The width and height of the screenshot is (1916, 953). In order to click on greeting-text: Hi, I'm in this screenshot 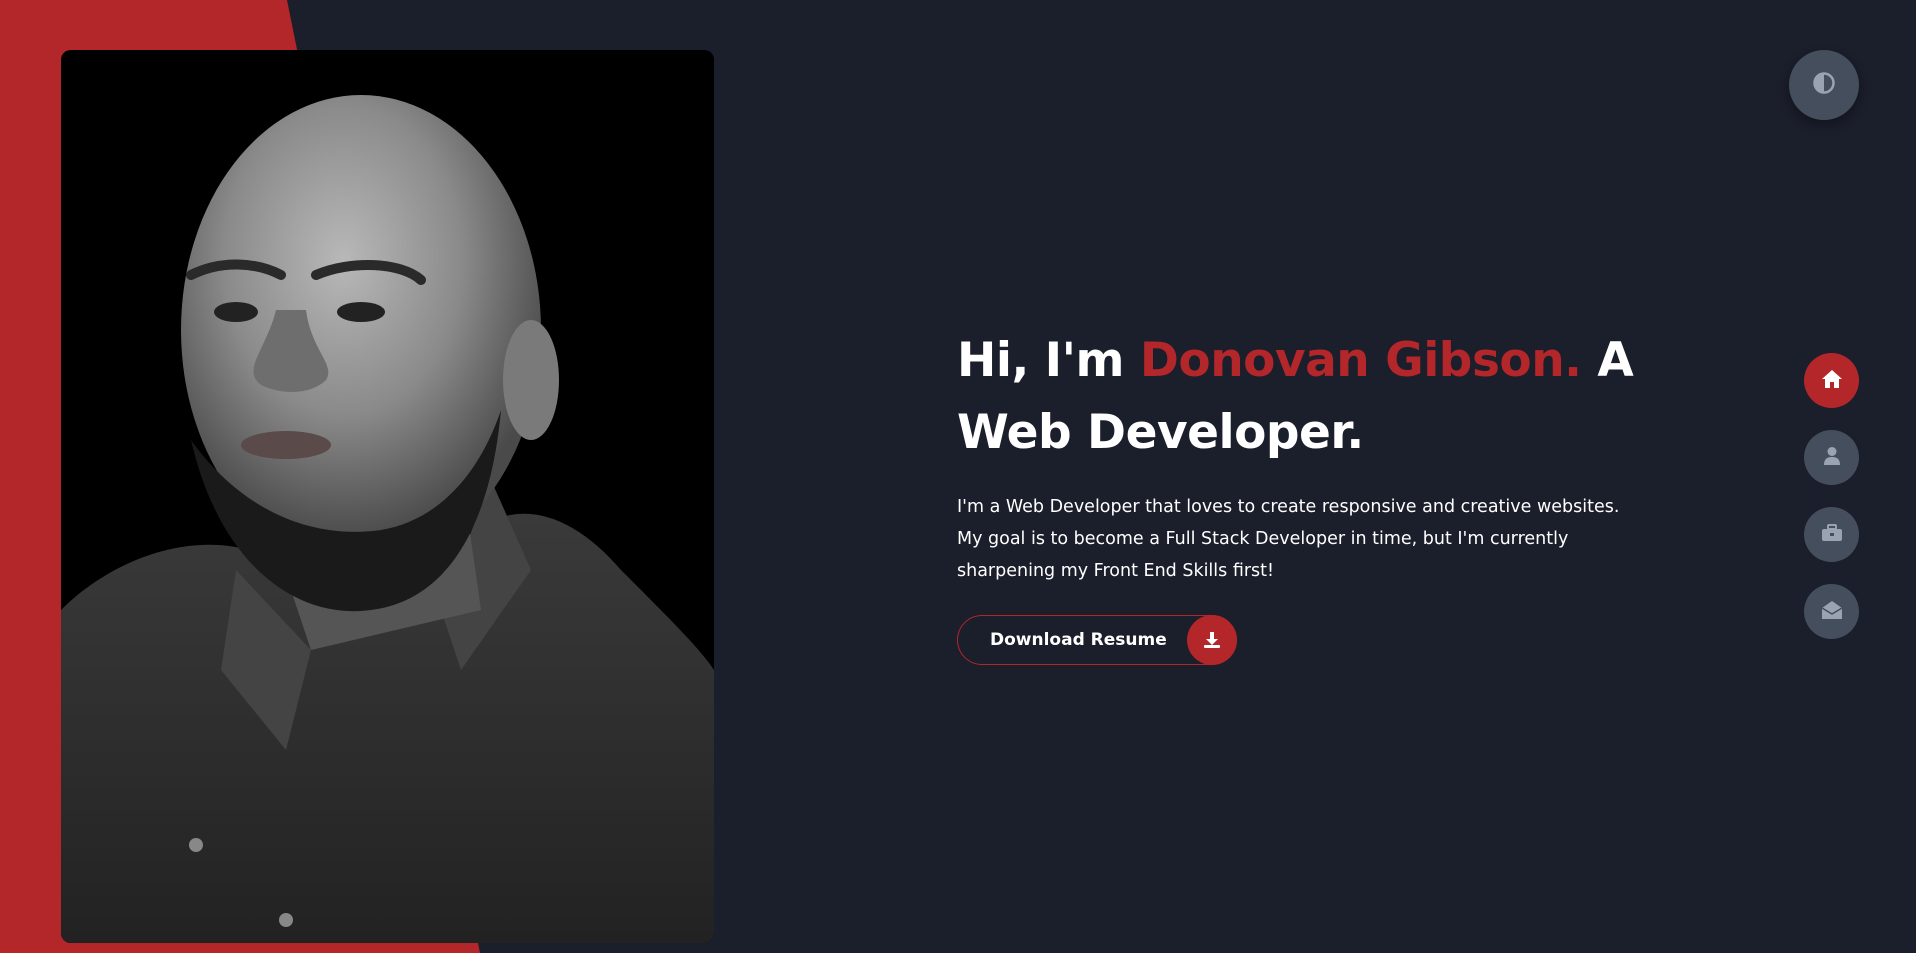, I will do `click(1048, 360)`.